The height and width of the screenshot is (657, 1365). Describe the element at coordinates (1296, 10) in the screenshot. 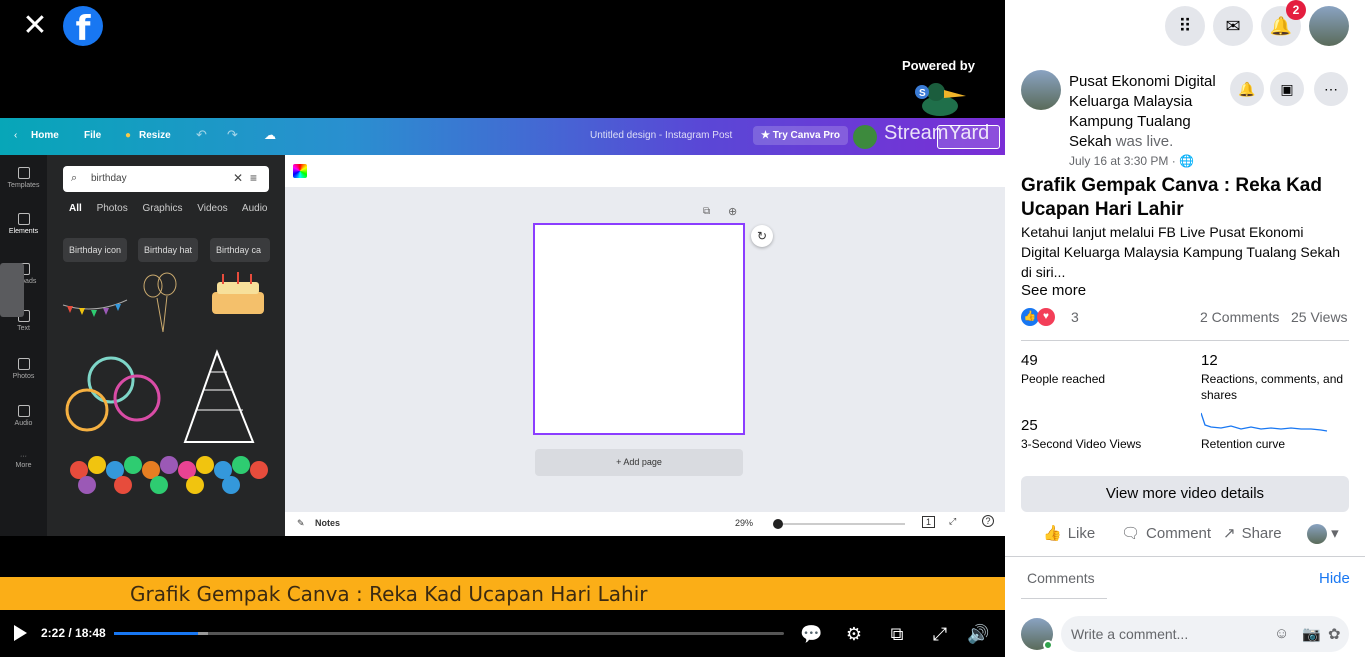

I see `notification-badge: 2` at that location.